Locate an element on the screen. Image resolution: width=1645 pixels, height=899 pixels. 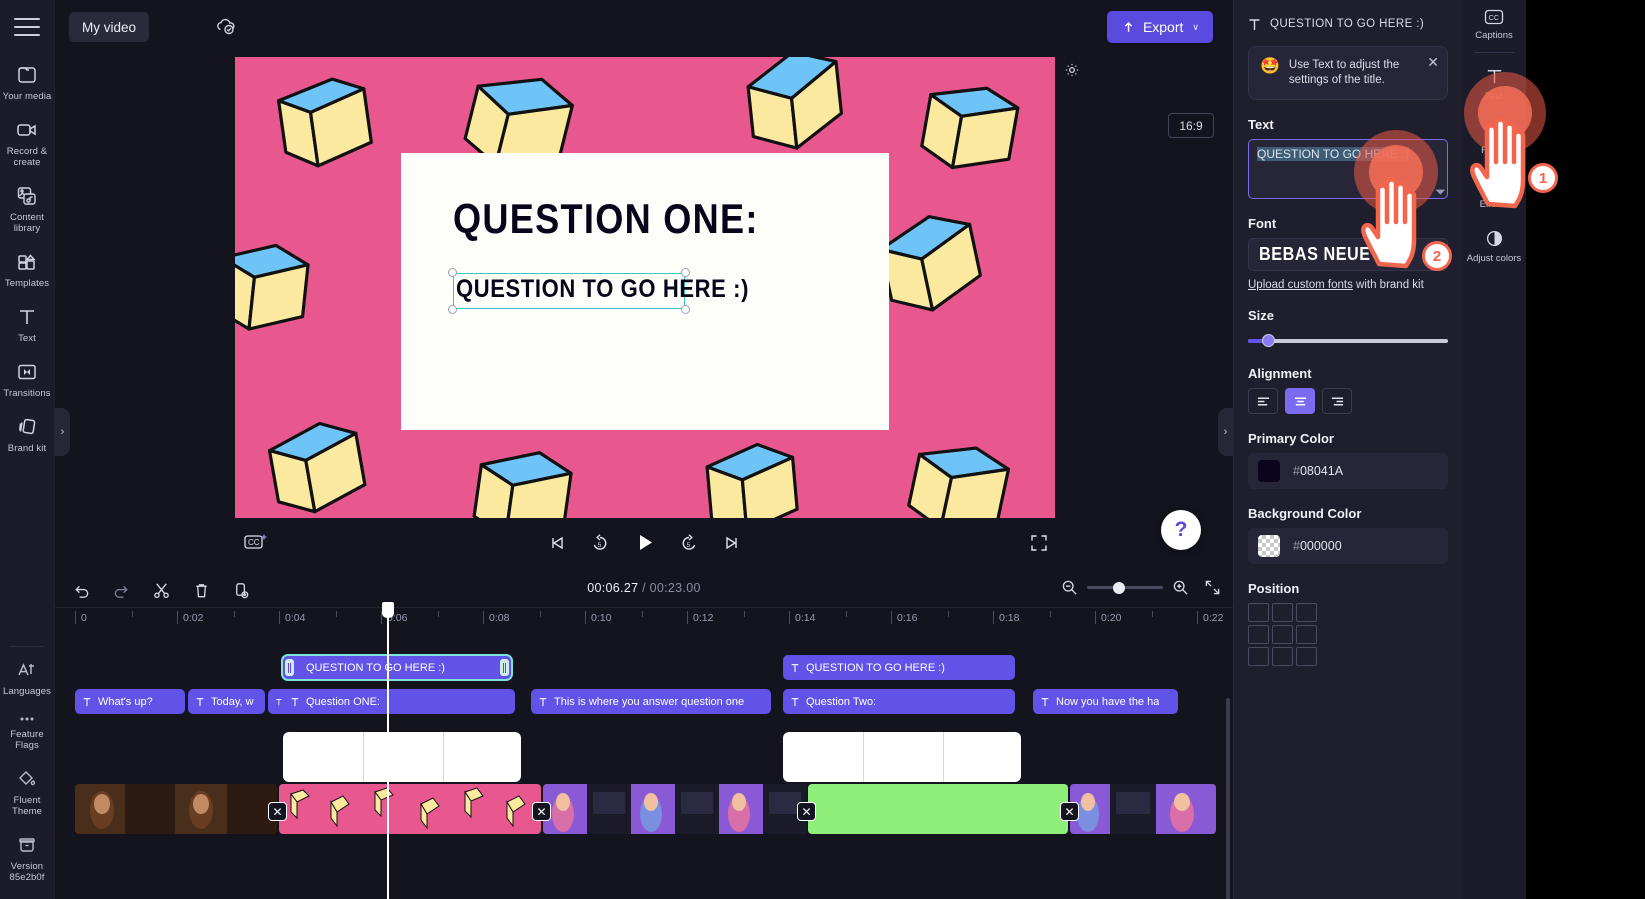
background-color-row: #000000 is located at coordinates (1348, 546).